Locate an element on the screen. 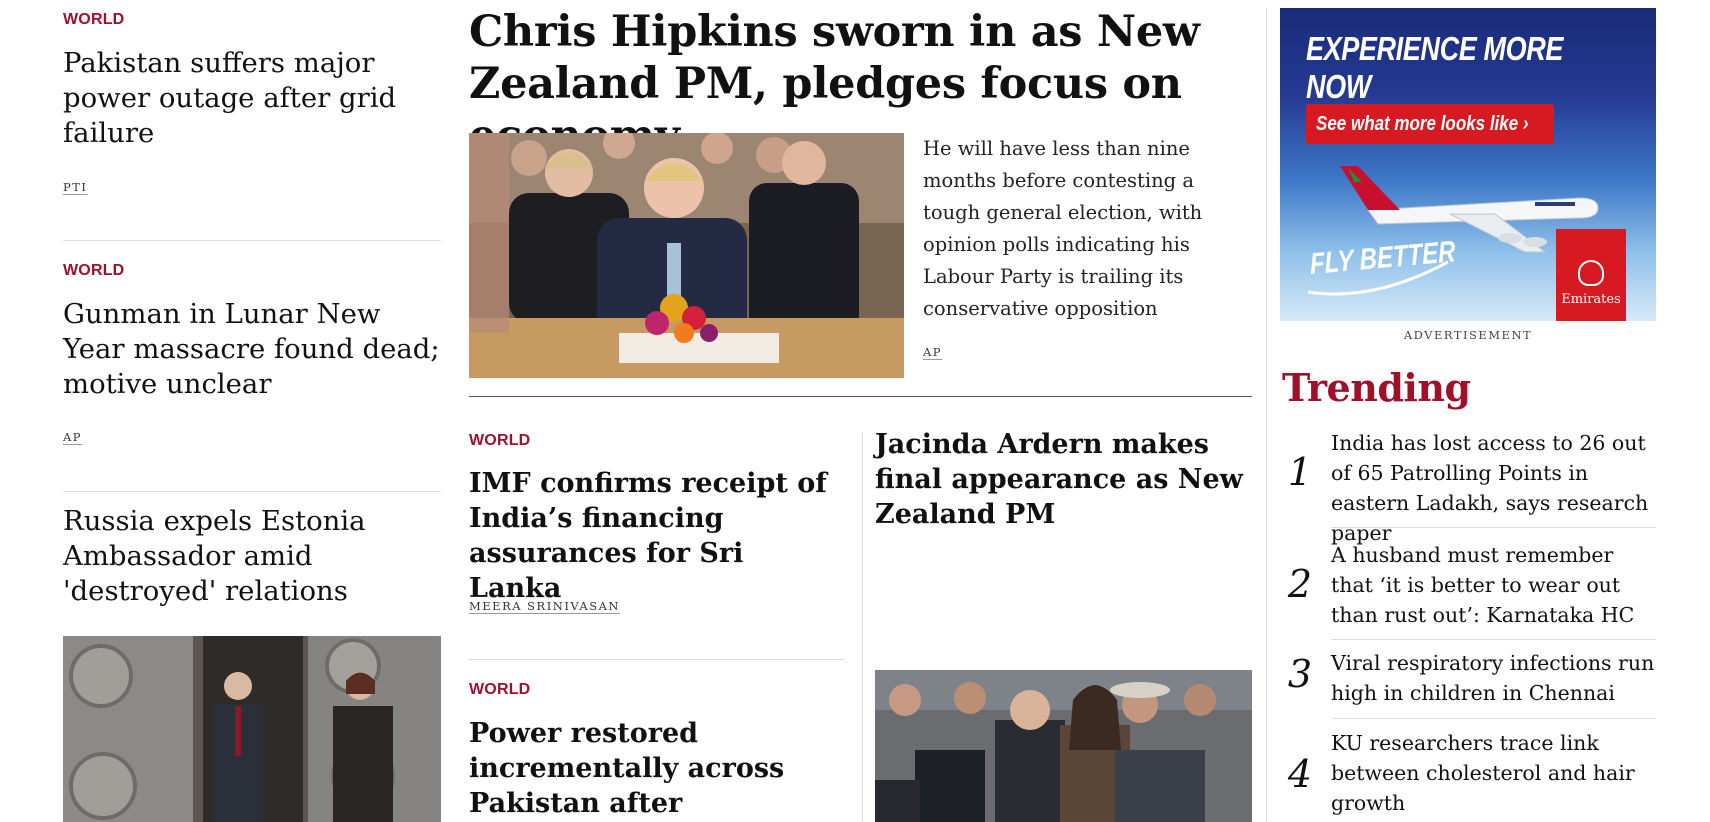 This screenshot has height=822, width=1710. story-photo-russia-embassy is located at coordinates (252, 729).